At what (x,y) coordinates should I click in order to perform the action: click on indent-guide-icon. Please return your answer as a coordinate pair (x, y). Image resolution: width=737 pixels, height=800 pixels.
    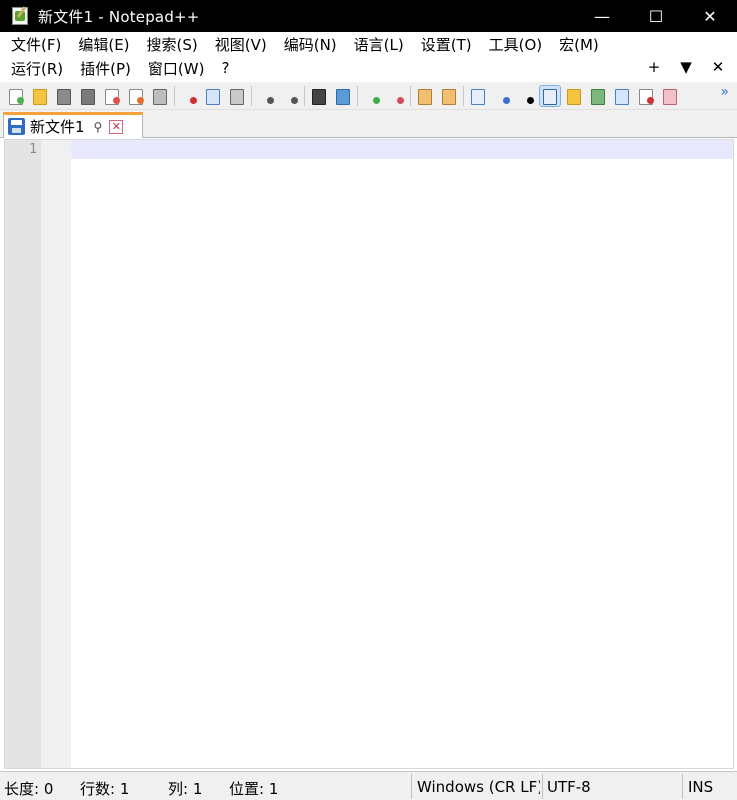
    Looking at the image, I should click on (550, 95).